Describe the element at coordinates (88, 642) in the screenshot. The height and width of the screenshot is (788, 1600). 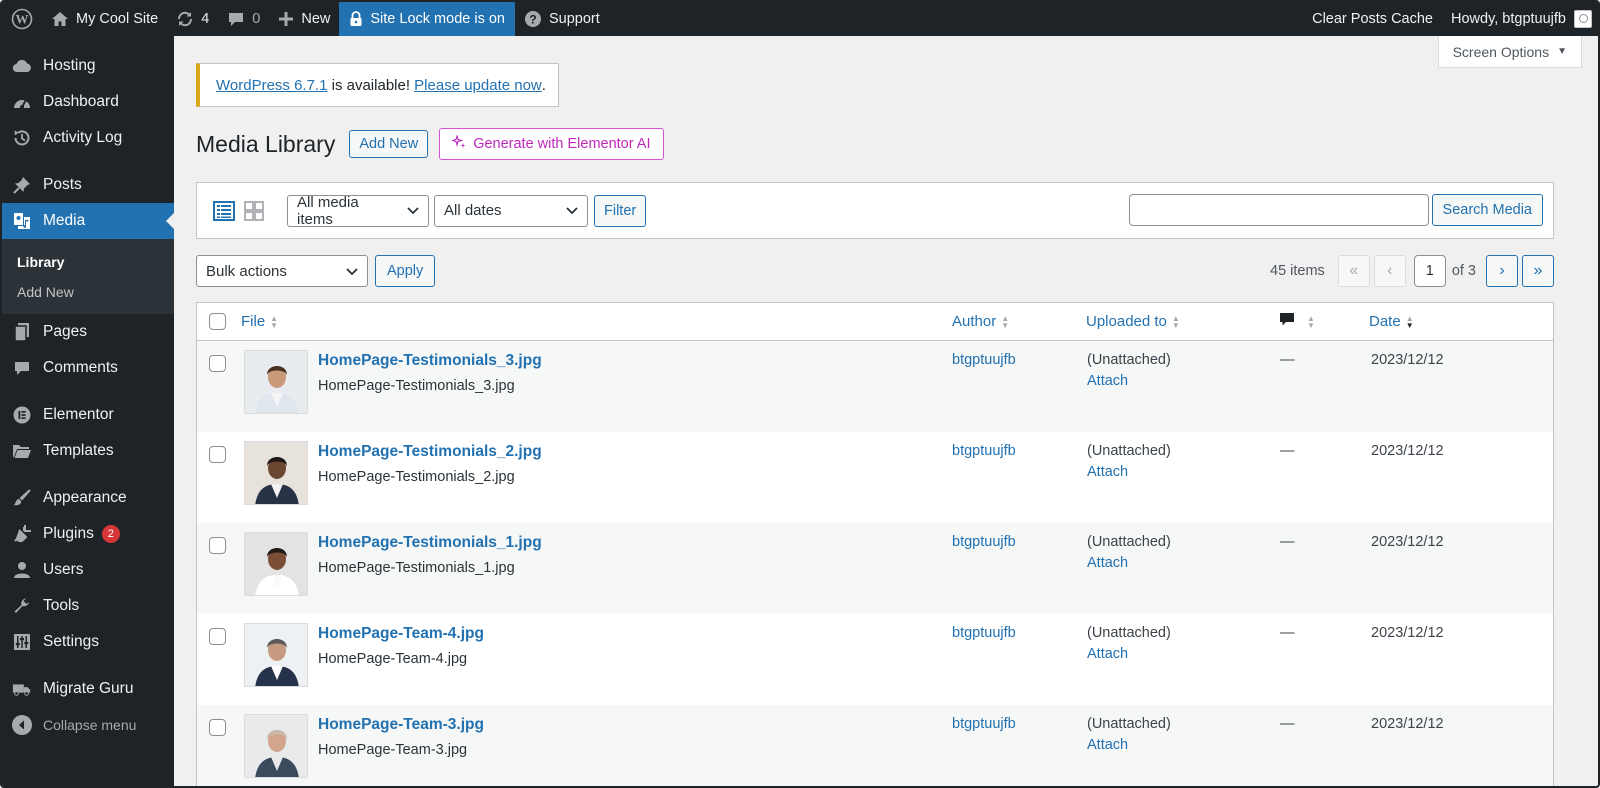
I see `sidebar-item-settings: Settings` at that location.